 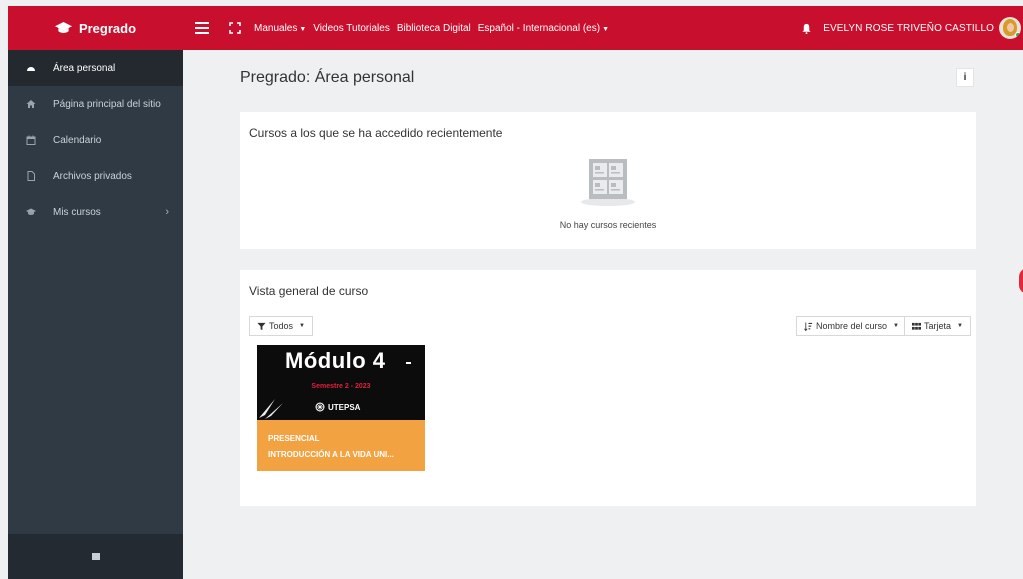 I want to click on sidebar-item-label: Página principal del sitio, so click(x=107, y=104).